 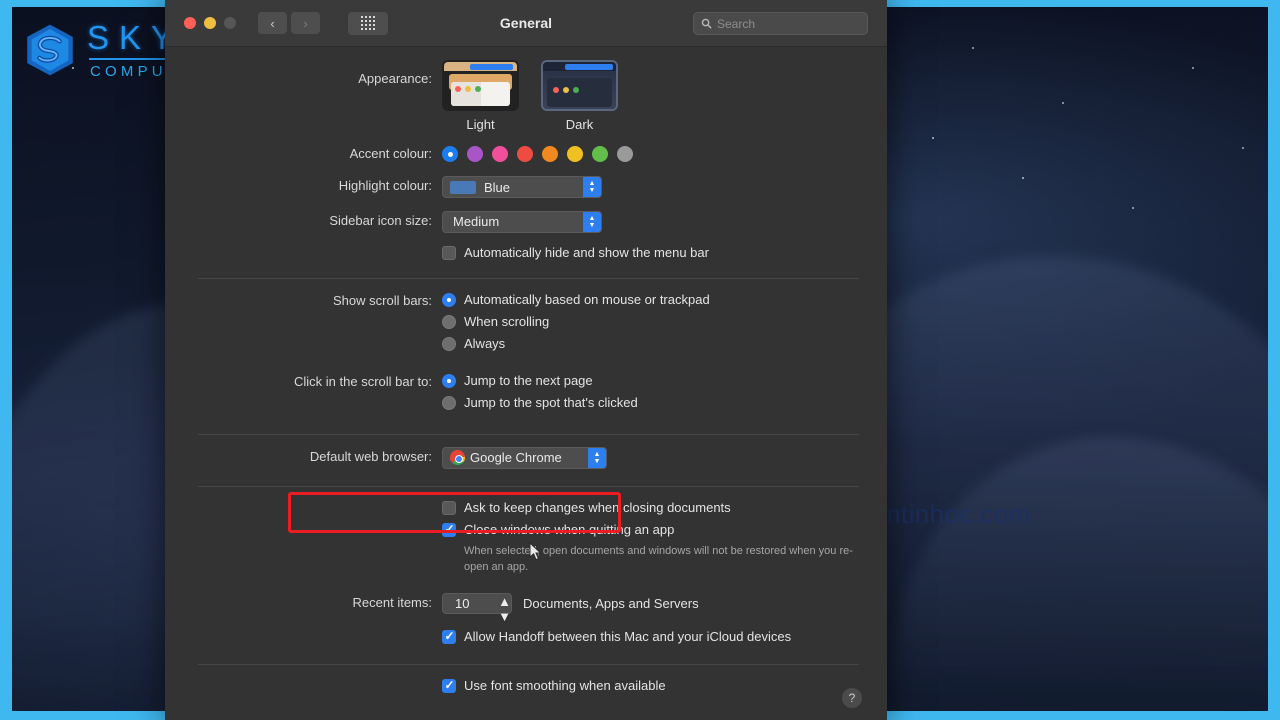 What do you see at coordinates (392, 602) in the screenshot?
I see `recent-items-label: Recent items:` at bounding box center [392, 602].